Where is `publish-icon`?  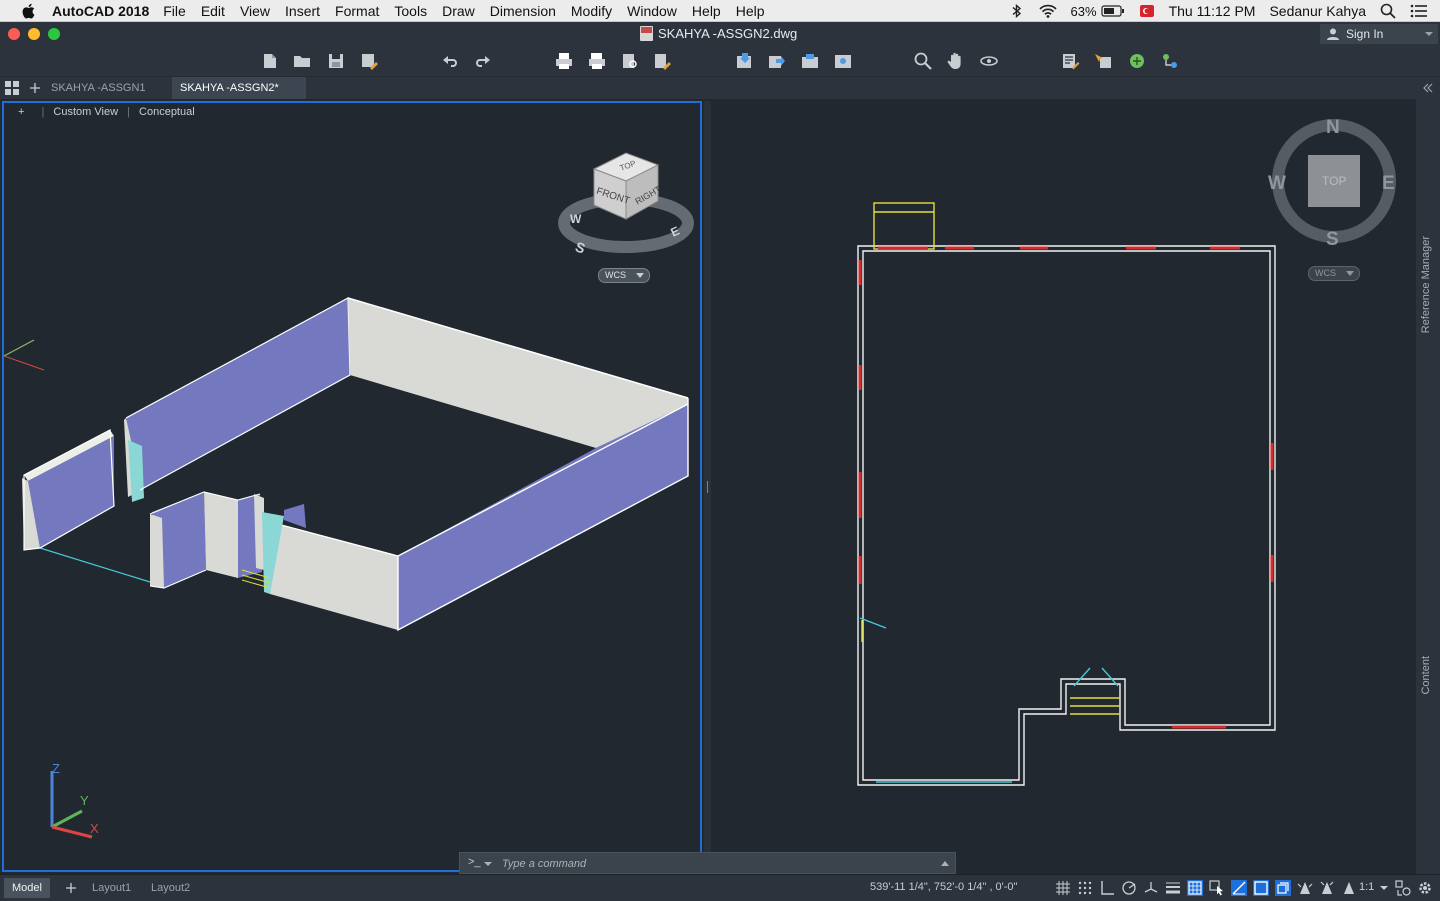
publish-icon is located at coordinates (662, 61).